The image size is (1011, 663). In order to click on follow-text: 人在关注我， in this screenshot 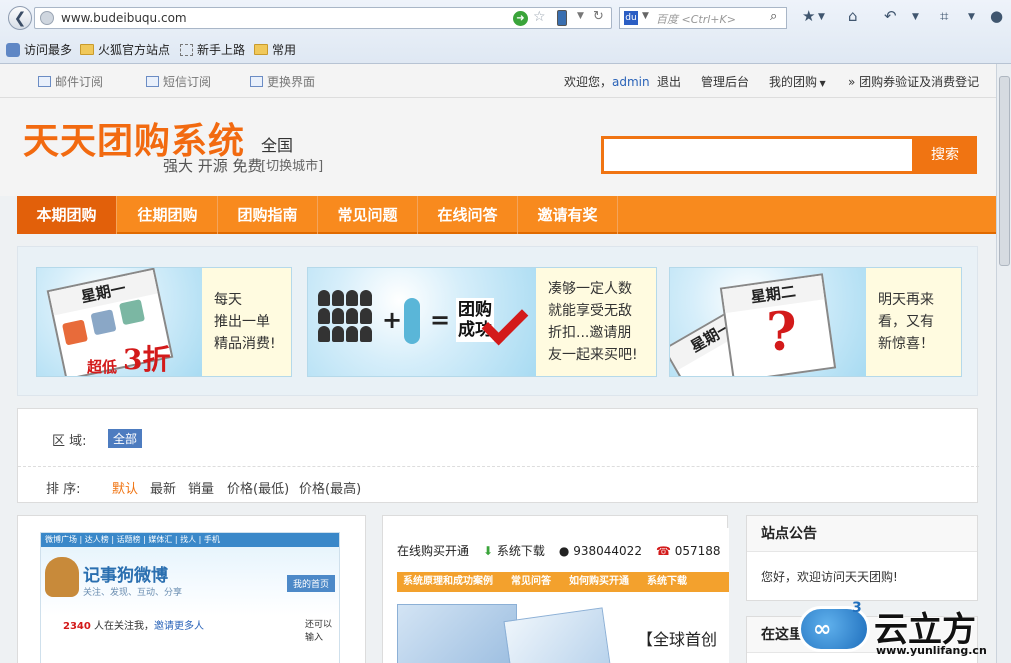, I will do `click(122, 626)`.